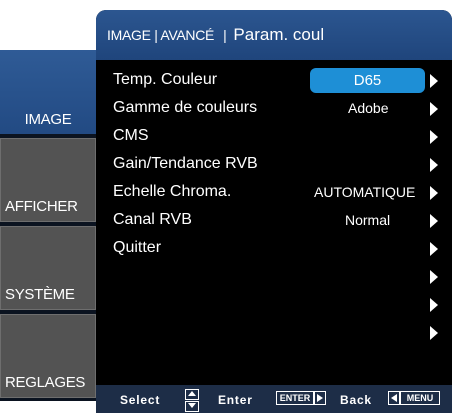  I want to click on setting-label: CMS, so click(131, 135).